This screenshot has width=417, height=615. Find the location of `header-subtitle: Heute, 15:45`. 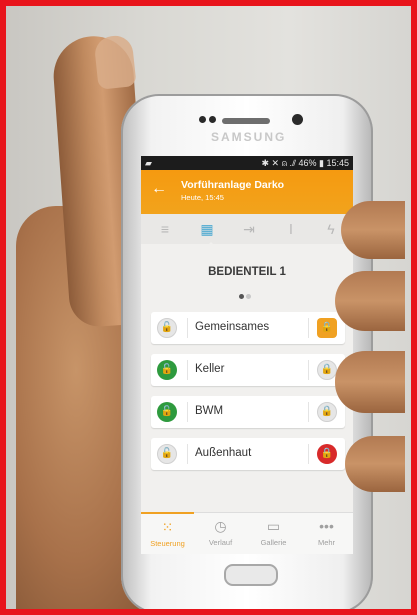

header-subtitle: Heute, 15:45 is located at coordinates (202, 197).